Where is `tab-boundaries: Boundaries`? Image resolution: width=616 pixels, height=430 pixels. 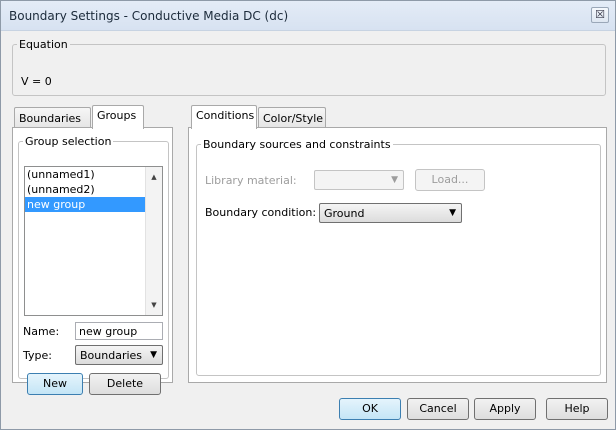 tab-boundaries: Boundaries is located at coordinates (52, 118).